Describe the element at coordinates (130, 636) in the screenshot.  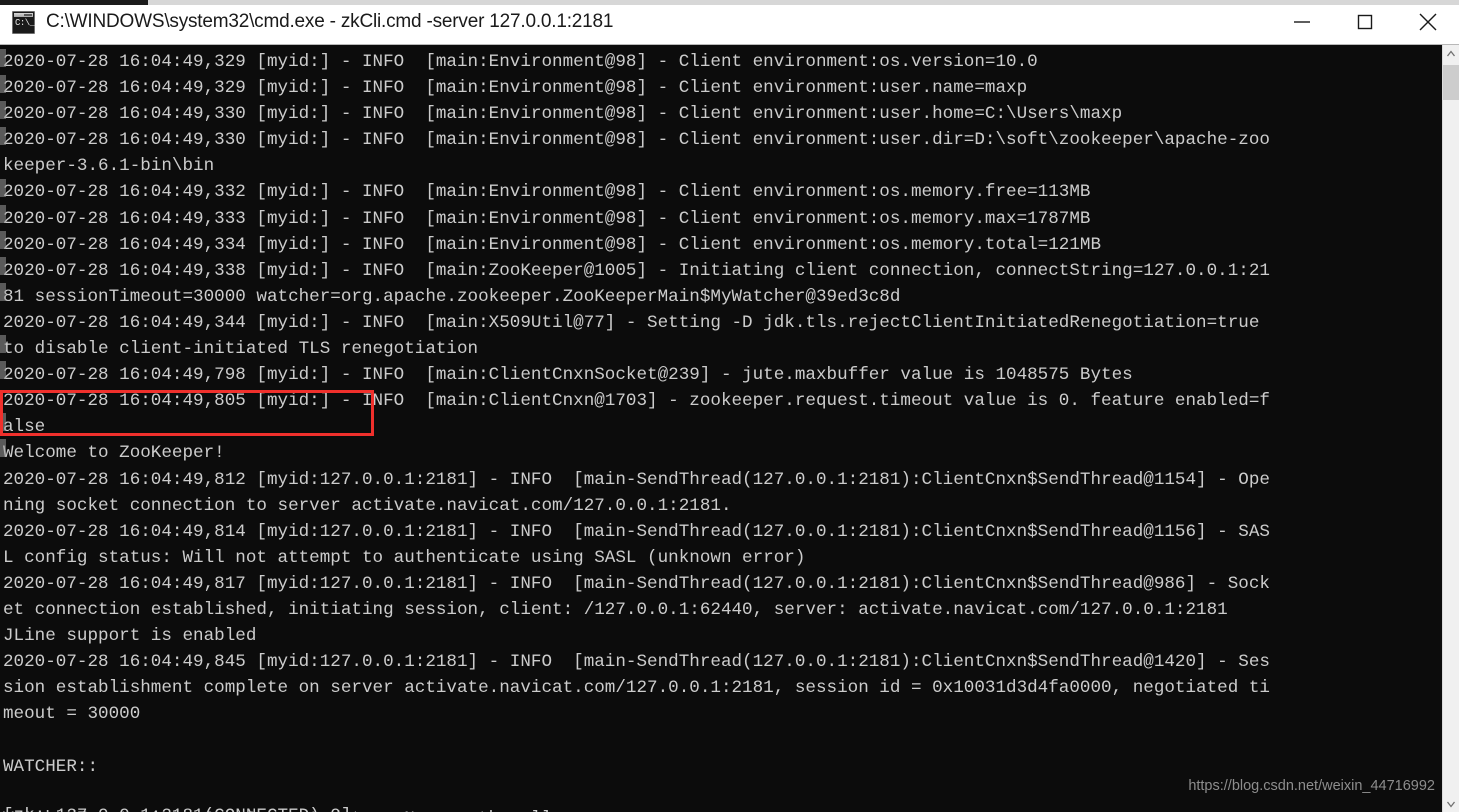
I see `console-line: JLine support is enabled` at that location.